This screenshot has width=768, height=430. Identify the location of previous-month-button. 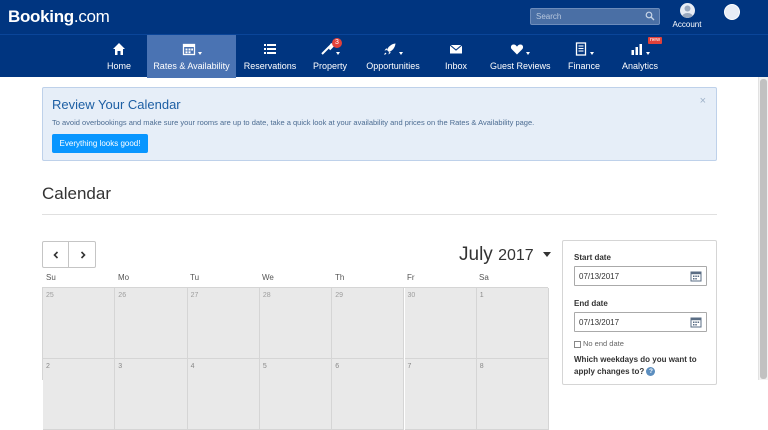
(56, 254).